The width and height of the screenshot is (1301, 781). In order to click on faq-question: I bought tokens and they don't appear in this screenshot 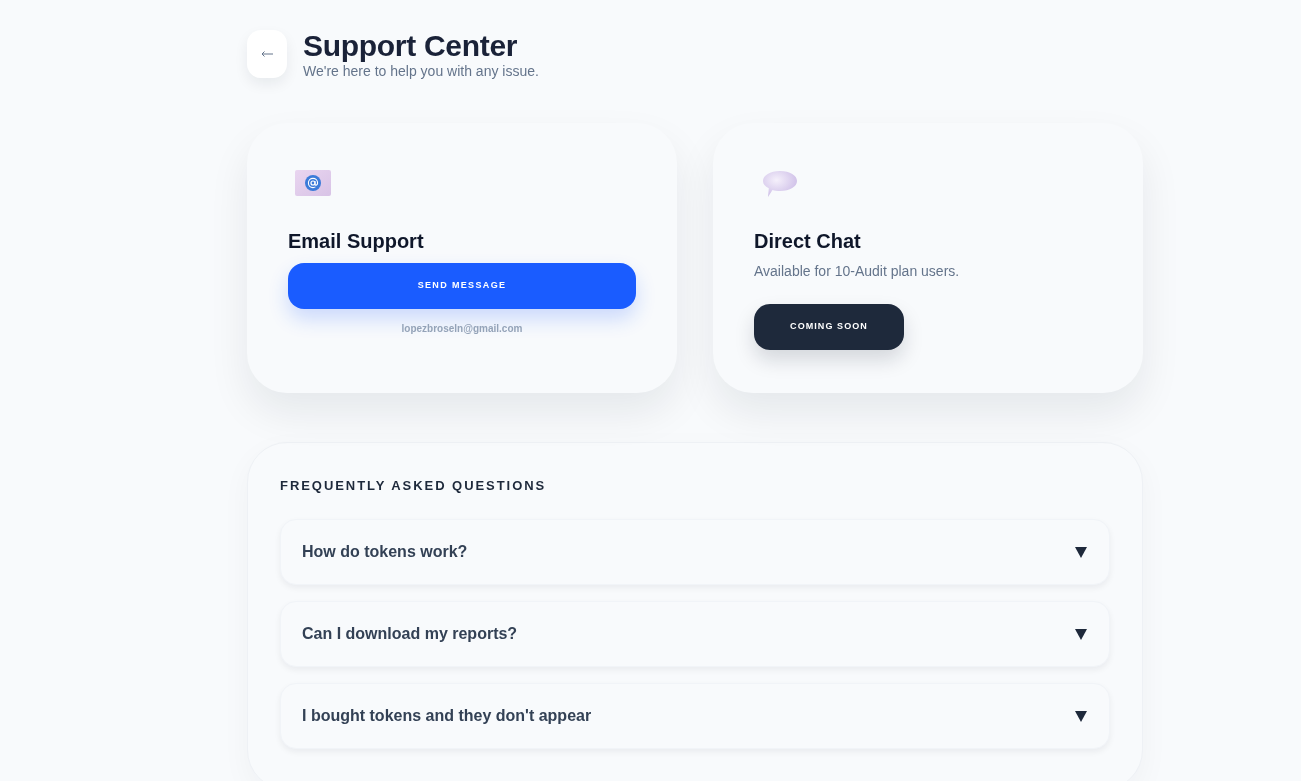, I will do `click(447, 716)`.